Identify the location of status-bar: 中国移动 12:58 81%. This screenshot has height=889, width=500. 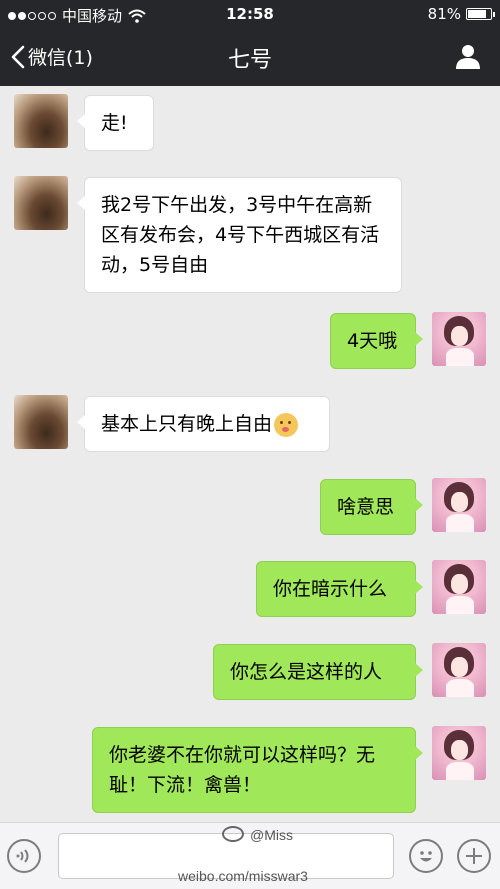
(250, 14).